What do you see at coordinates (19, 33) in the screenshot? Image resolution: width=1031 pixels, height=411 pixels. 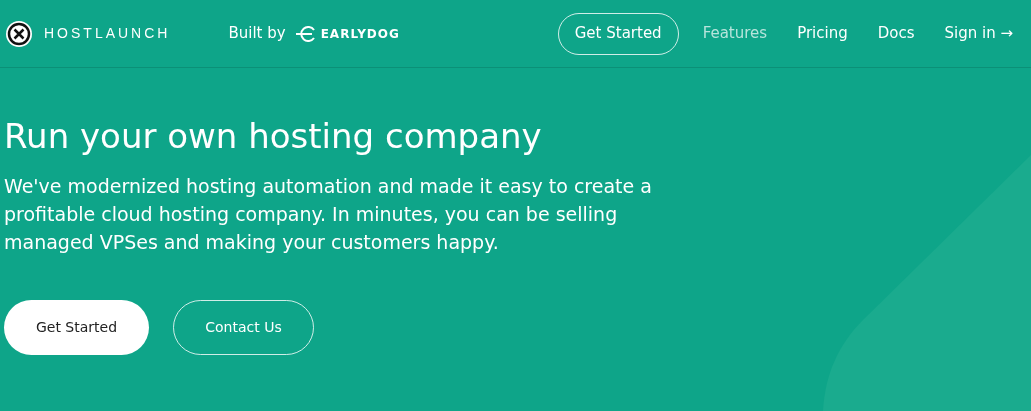 I see `close-circle-icon` at bounding box center [19, 33].